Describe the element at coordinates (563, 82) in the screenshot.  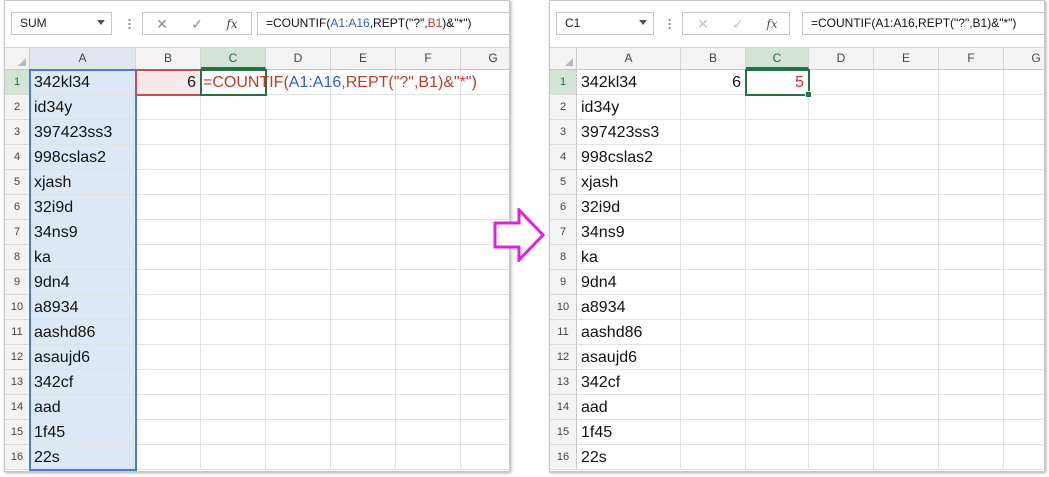
I see `row-header: 1` at that location.